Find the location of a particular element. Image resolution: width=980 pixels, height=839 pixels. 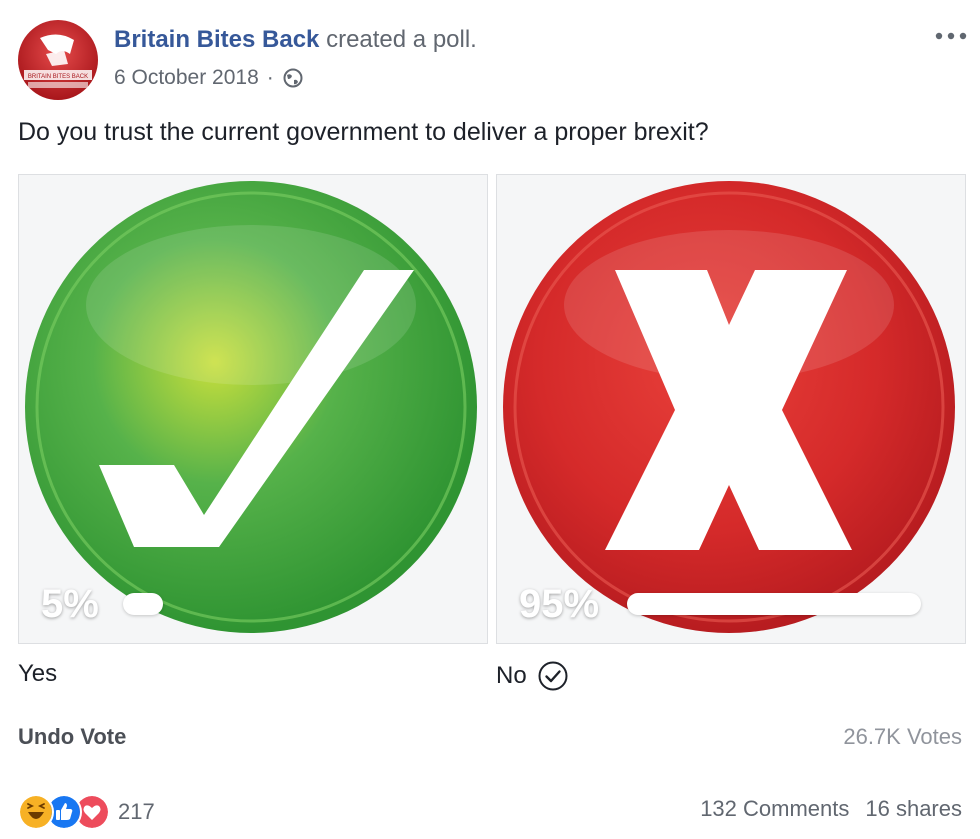

more-options-icon is located at coordinates (951, 36).